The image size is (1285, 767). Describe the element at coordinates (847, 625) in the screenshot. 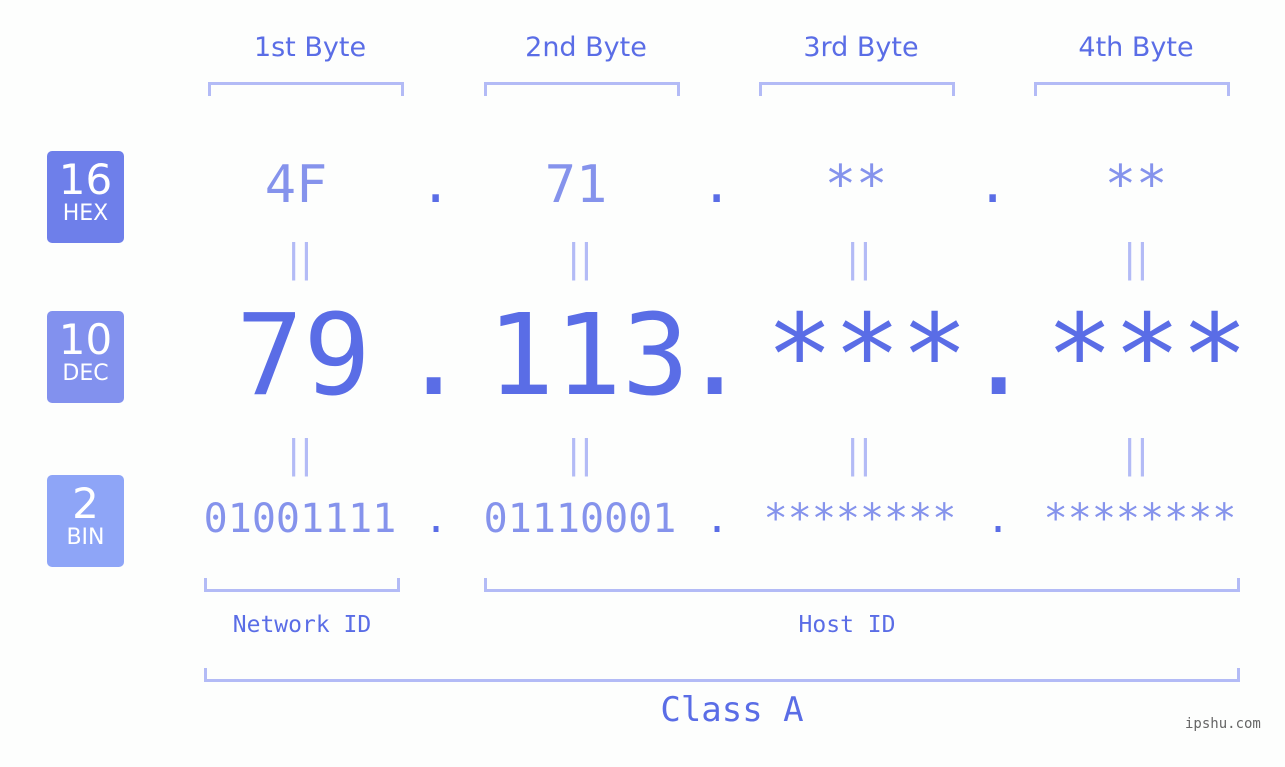

I see `host-id-label: Host ID` at that location.